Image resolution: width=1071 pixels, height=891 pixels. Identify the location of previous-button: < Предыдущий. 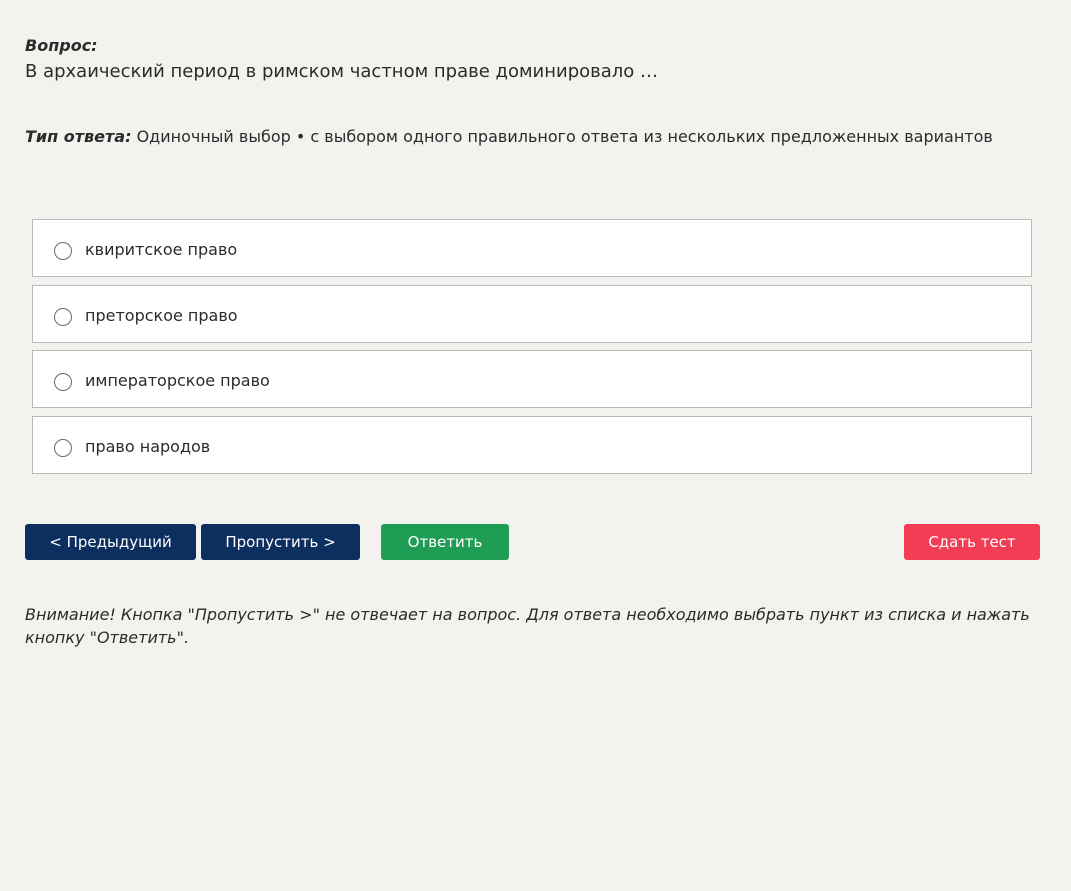
(110, 542).